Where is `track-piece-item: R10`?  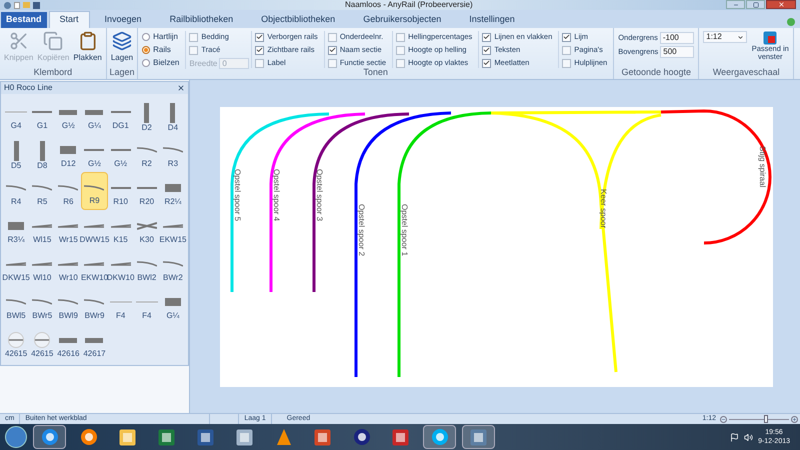
track-piece-item: R10 is located at coordinates (121, 191).